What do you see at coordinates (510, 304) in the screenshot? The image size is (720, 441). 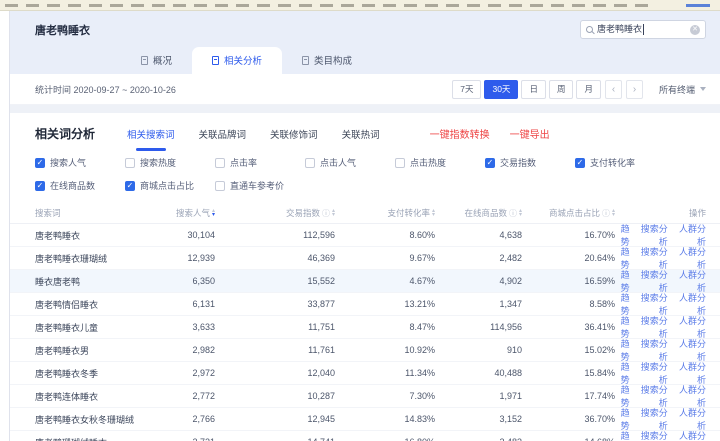 I see `cell-online-items: 1,347` at bounding box center [510, 304].